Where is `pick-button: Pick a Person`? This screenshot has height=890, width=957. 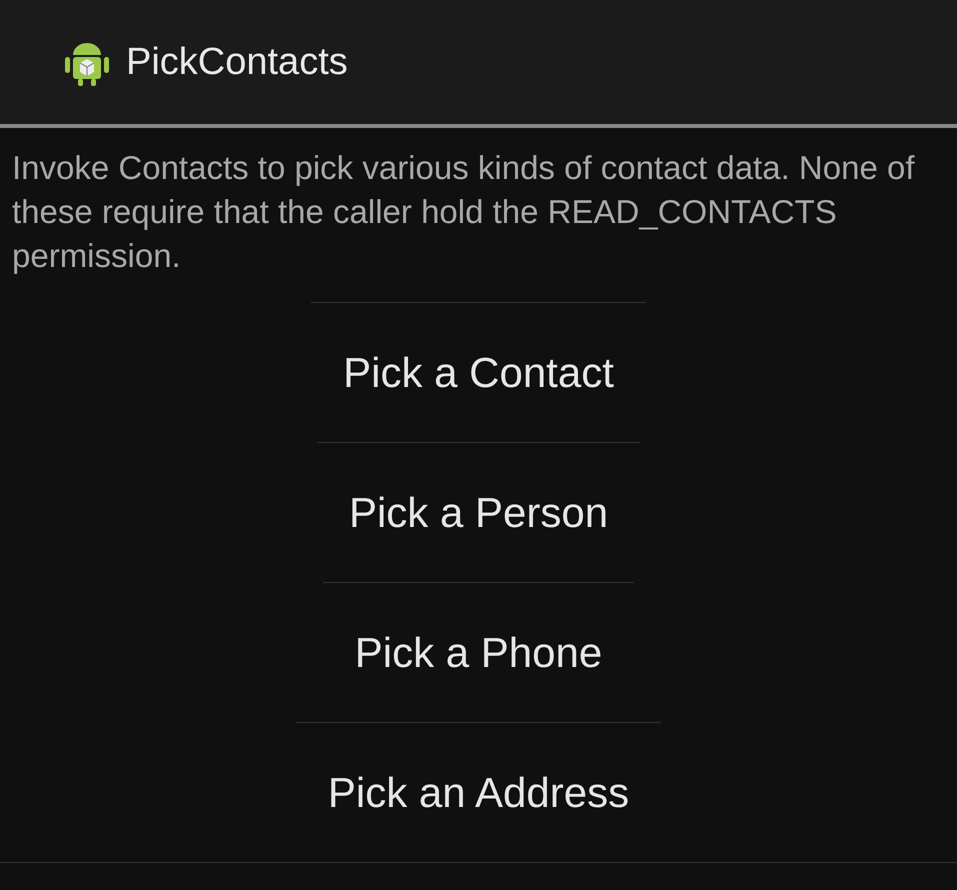 pick-button: Pick a Person is located at coordinates (478, 512).